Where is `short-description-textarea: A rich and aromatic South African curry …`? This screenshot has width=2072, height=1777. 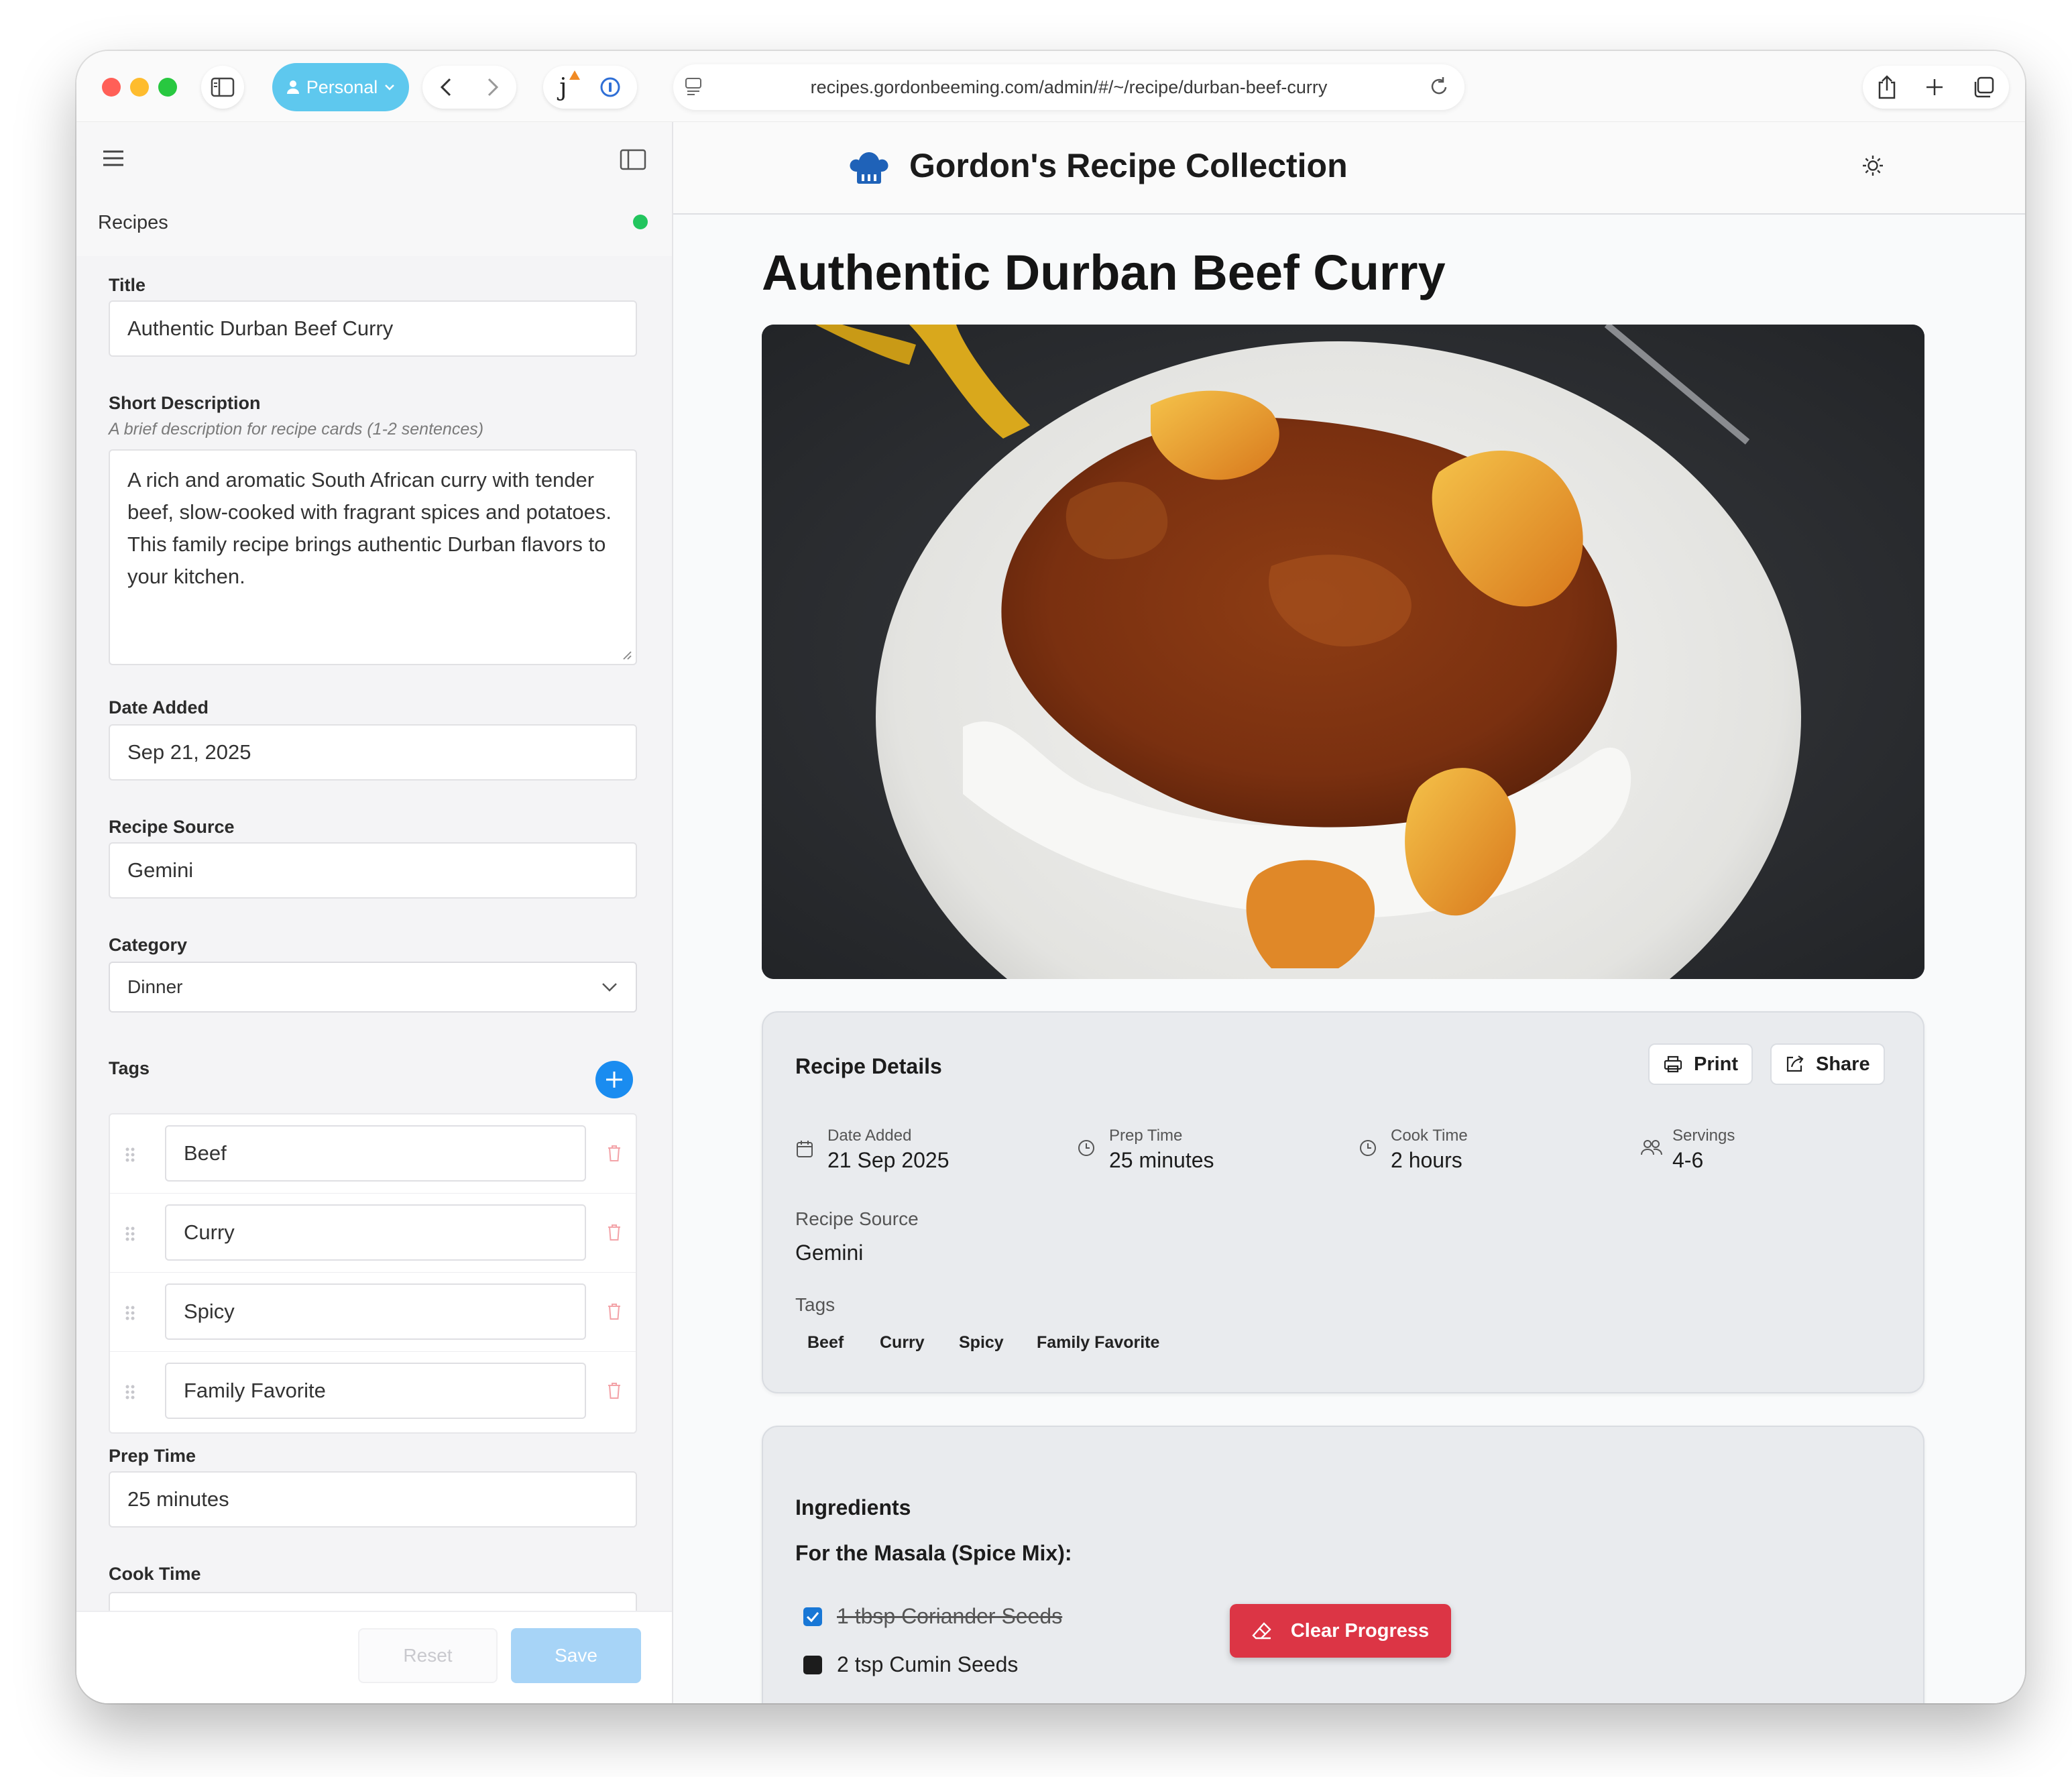
short-description-textarea: A rich and aromatic South African curry … is located at coordinates (373, 557).